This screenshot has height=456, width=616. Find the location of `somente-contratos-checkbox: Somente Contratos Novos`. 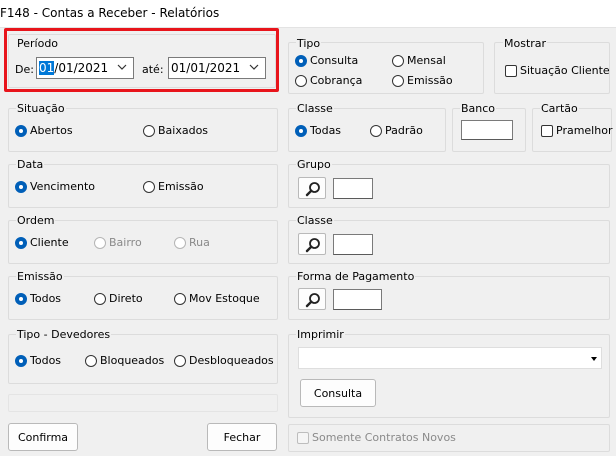

somente-contratos-checkbox: Somente Contratos Novos is located at coordinates (376, 437).